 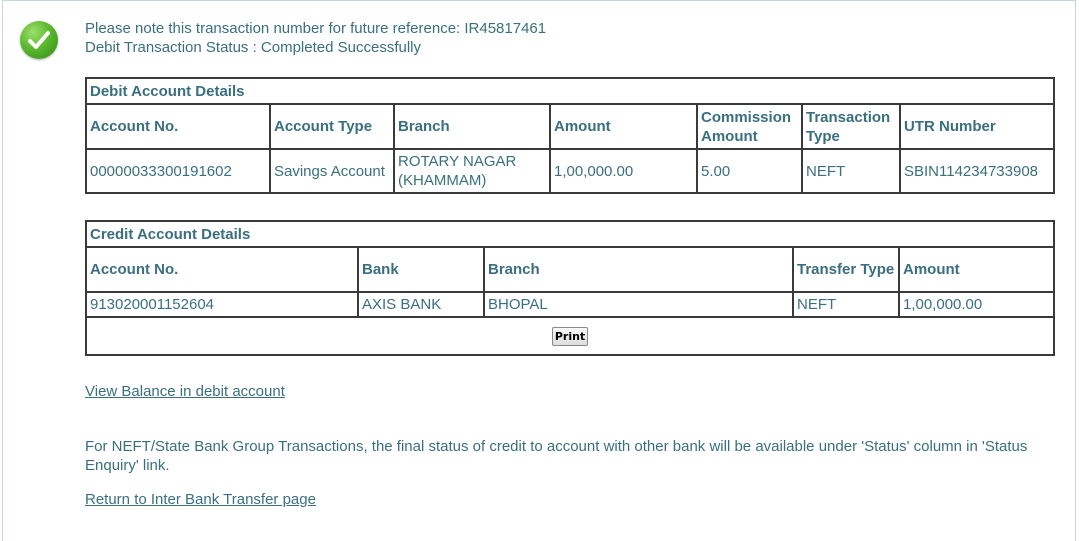 What do you see at coordinates (638, 304) in the screenshot?
I see `table-cell: BHOPAL` at bounding box center [638, 304].